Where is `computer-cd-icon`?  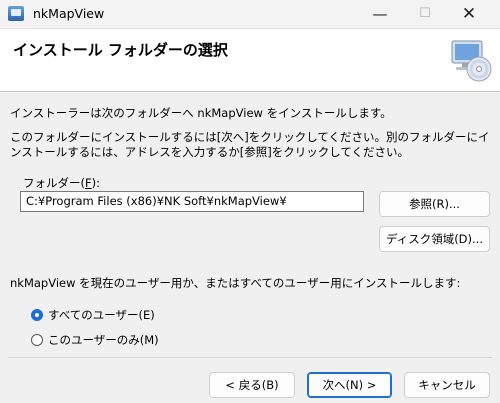 computer-cd-icon is located at coordinates (471, 61).